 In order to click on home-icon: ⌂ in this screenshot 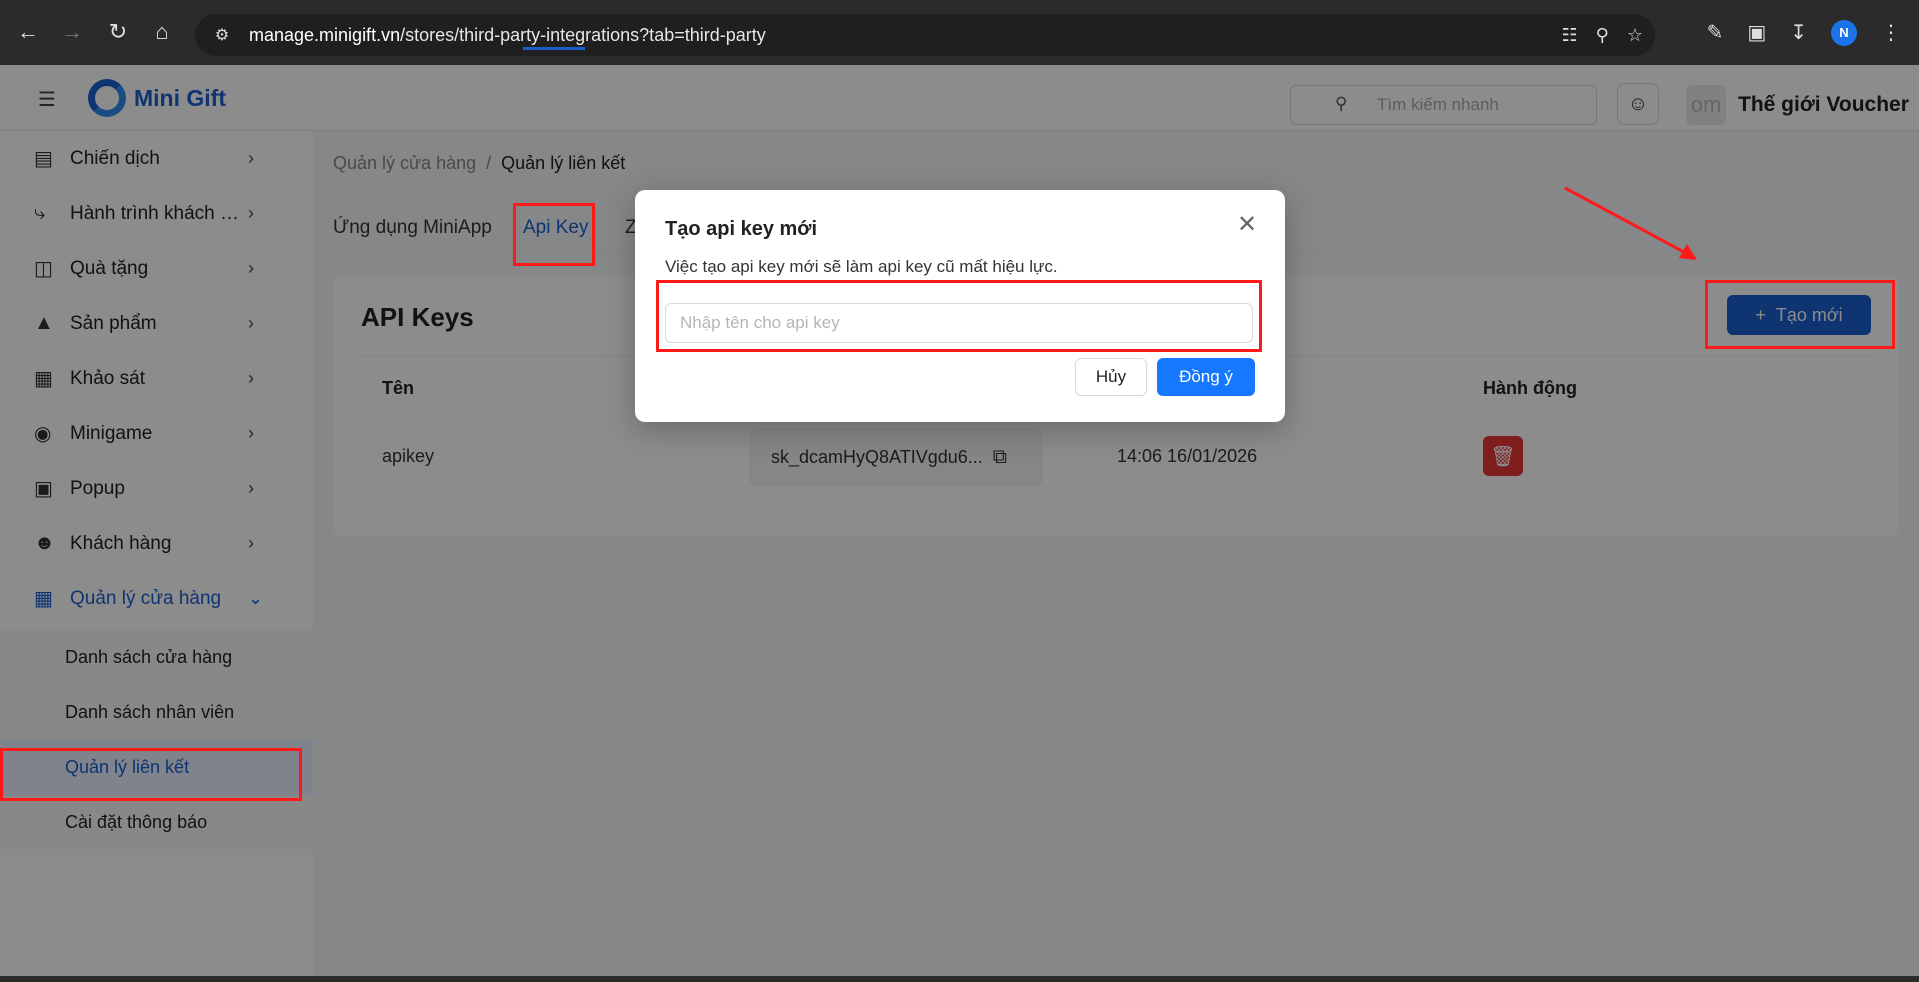, I will do `click(162, 32)`.